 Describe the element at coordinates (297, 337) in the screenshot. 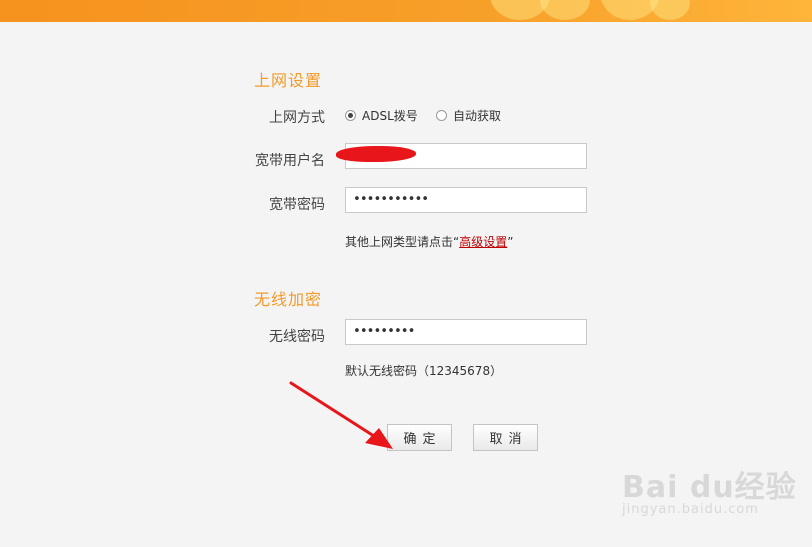

I see `wireless-password-label: 无线密码` at that location.